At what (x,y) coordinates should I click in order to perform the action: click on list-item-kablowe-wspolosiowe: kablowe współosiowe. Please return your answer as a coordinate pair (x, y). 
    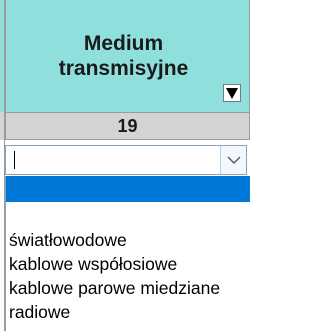
    Looking at the image, I should click on (128, 264).